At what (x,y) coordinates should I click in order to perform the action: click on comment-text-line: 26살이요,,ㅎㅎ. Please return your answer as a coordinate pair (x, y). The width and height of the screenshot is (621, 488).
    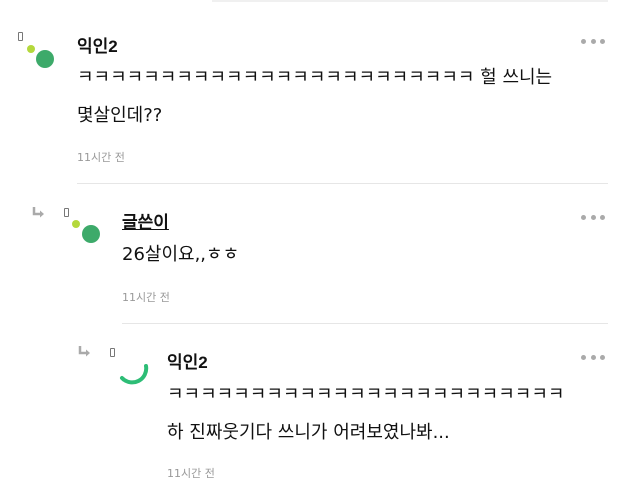
    Looking at the image, I should click on (181, 254).